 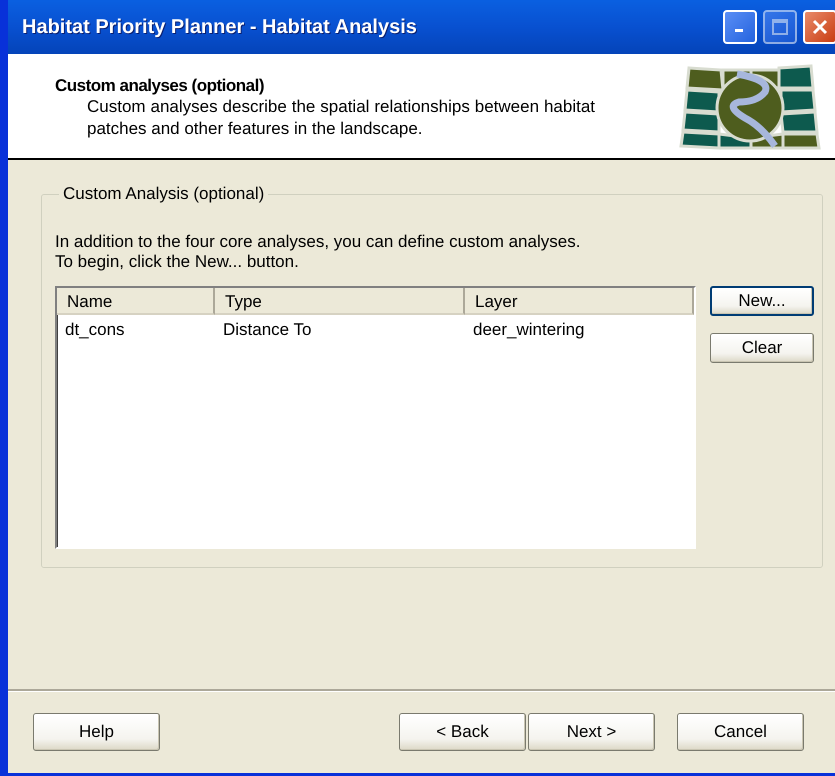 I want to click on help-button: Help, so click(x=96, y=732).